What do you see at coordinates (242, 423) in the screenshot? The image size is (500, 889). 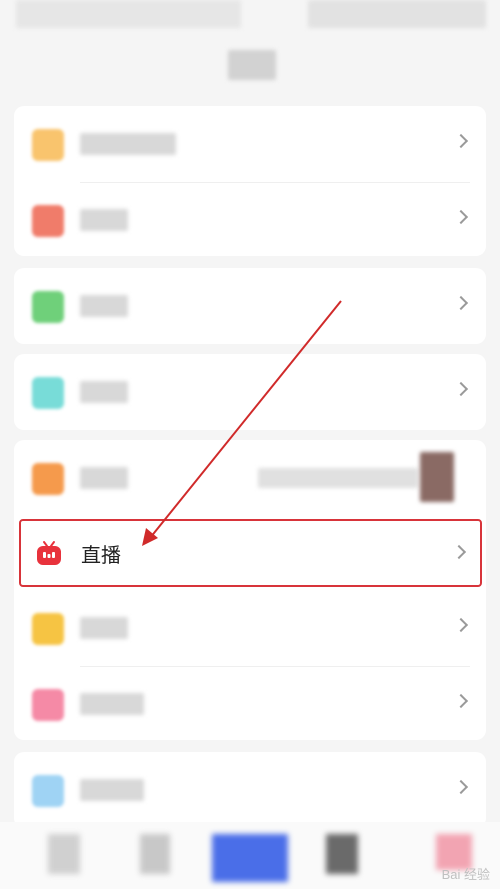 I see `annotation-arrow` at bounding box center [242, 423].